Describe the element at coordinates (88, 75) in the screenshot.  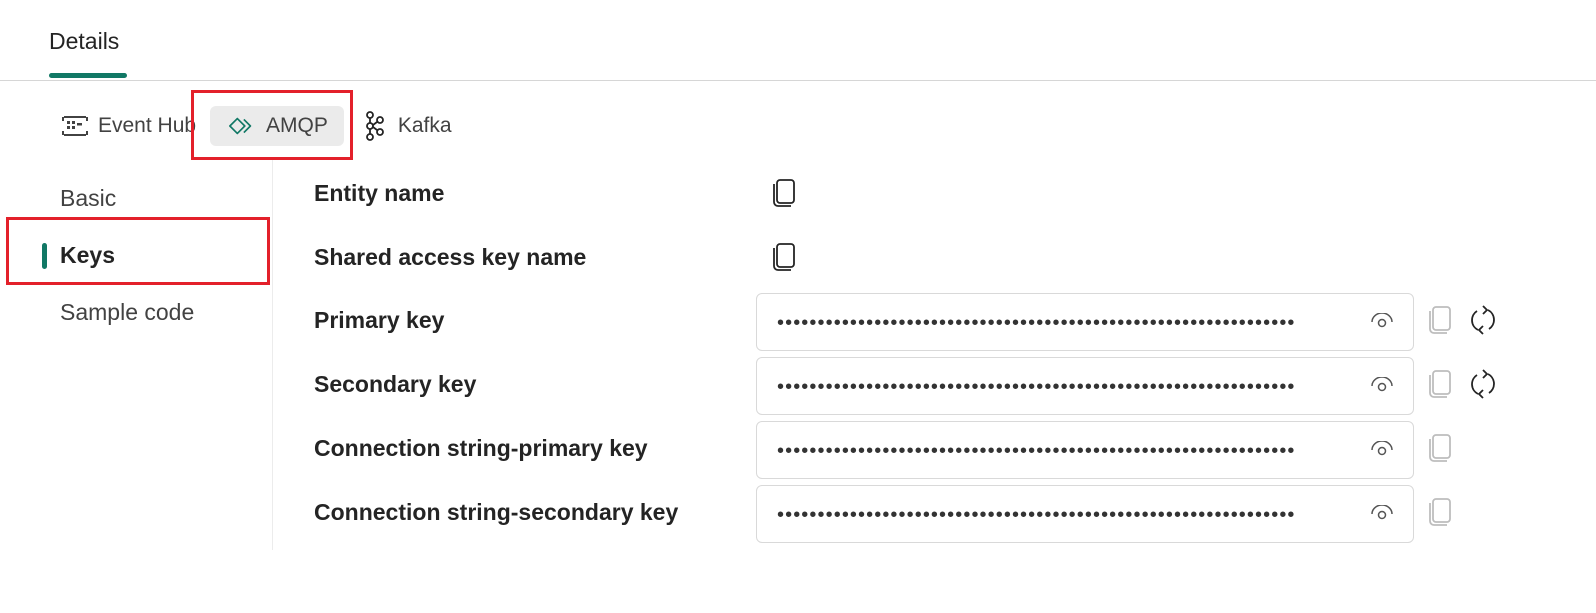
I see `tab-details-selected-indicator` at that location.